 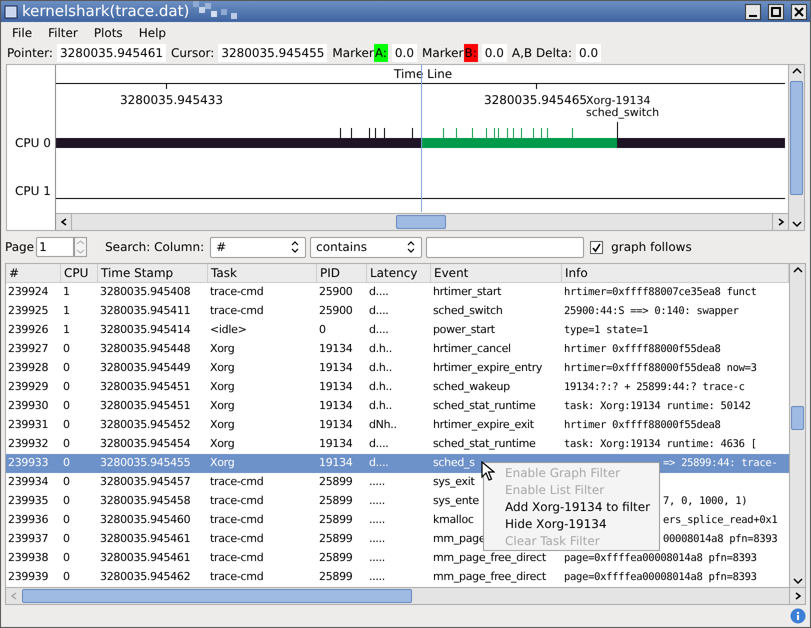 I want to click on marker-label: B:, so click(x=471, y=53).